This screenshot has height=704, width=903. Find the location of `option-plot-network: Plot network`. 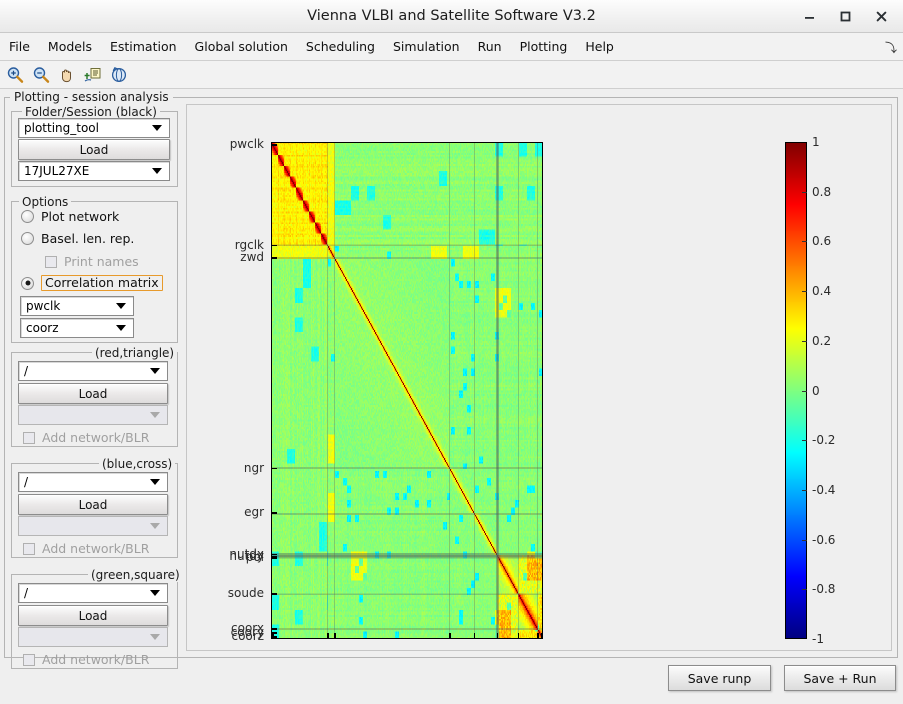

option-plot-network: Plot network is located at coordinates (70, 216).